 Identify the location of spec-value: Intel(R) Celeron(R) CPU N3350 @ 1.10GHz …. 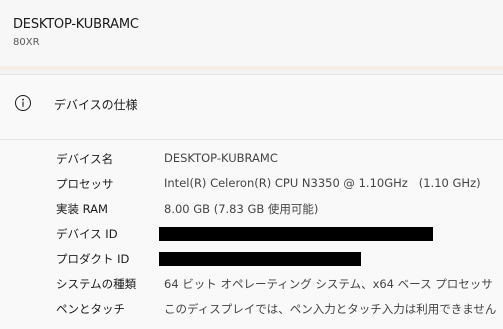
(322, 183).